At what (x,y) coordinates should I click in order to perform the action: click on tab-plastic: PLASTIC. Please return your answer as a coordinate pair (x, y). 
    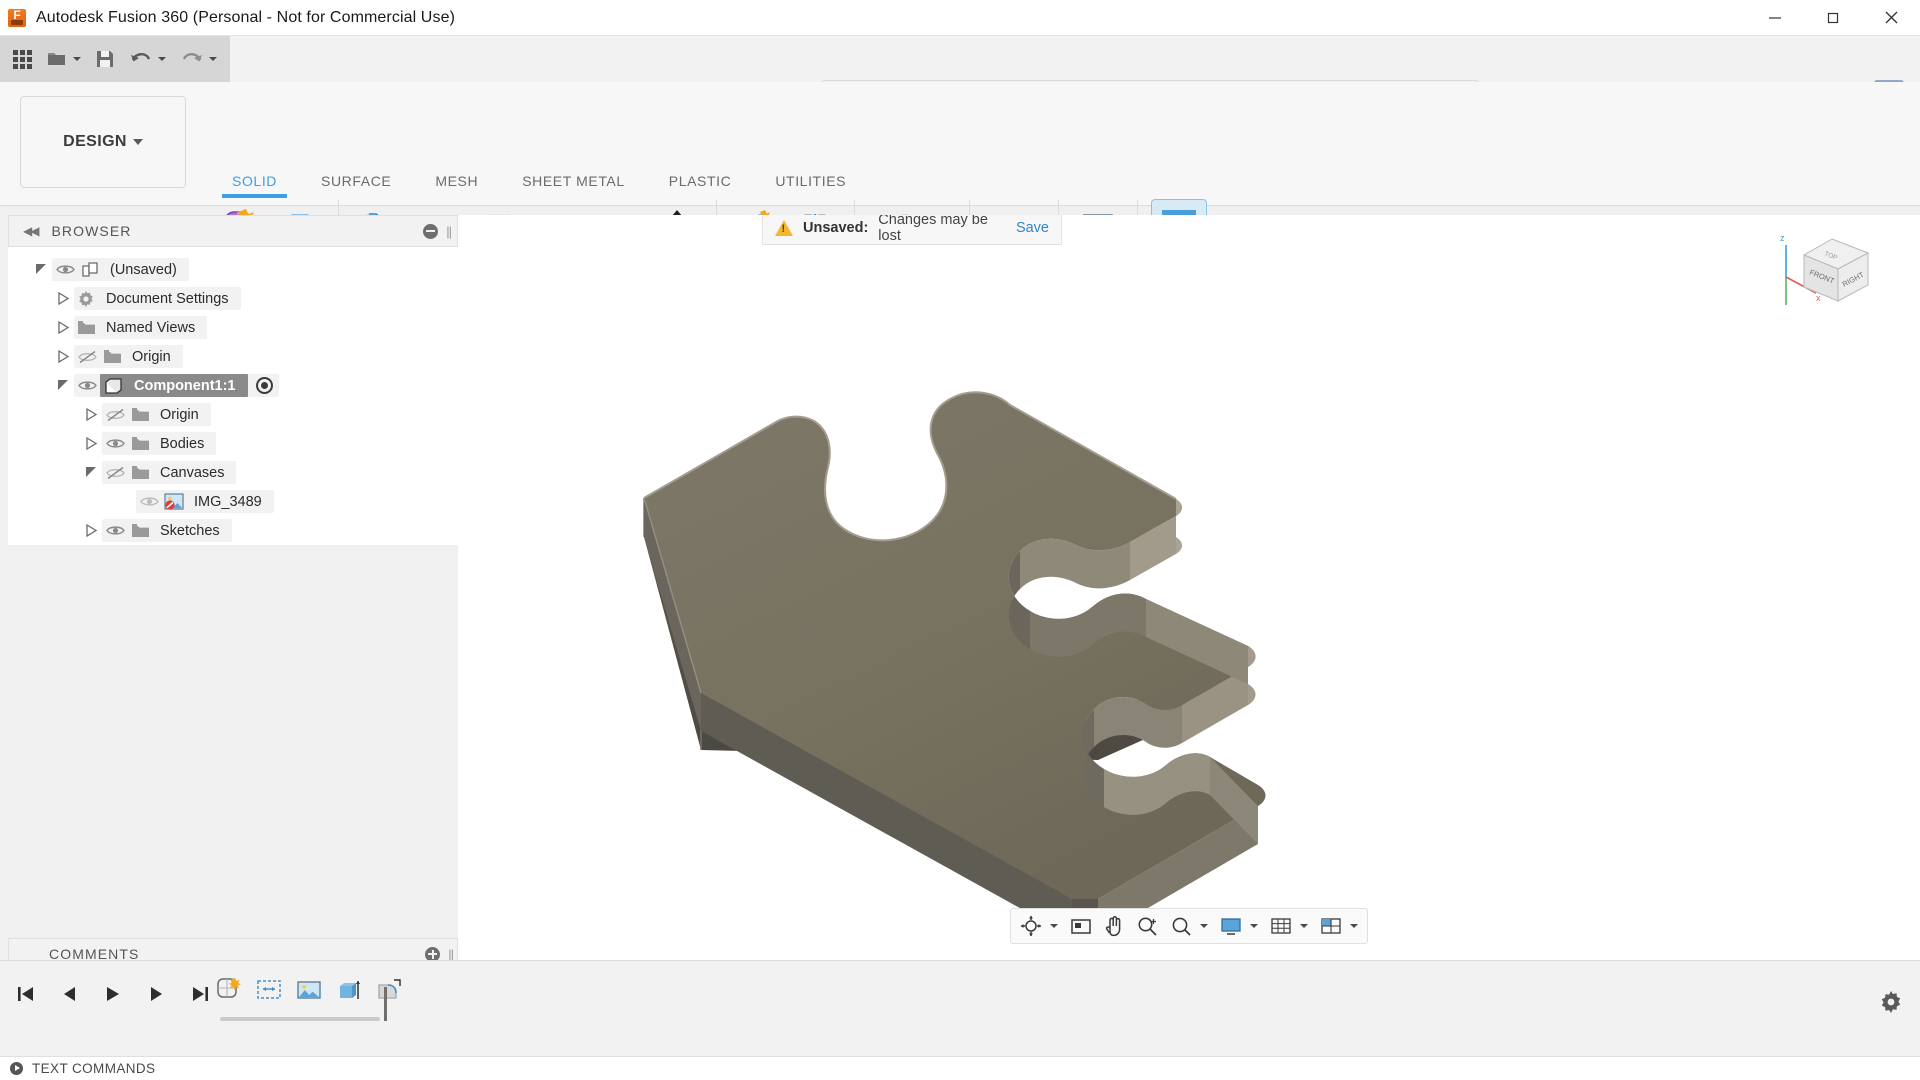
    Looking at the image, I should click on (700, 181).